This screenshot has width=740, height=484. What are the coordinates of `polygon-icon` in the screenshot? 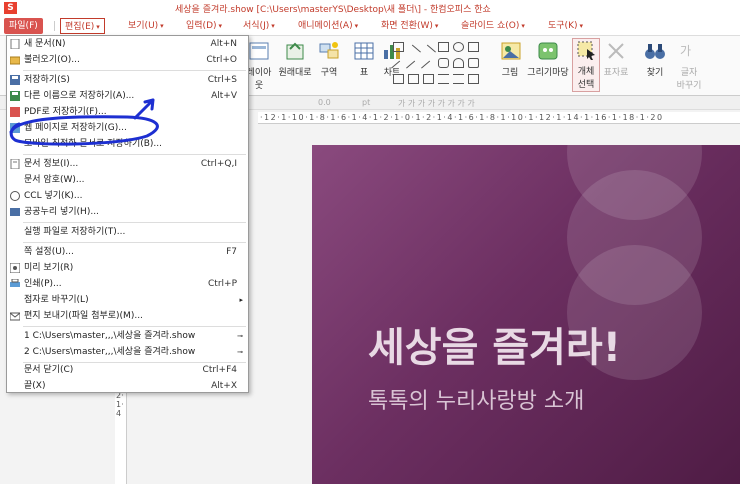 It's located at (473, 63).